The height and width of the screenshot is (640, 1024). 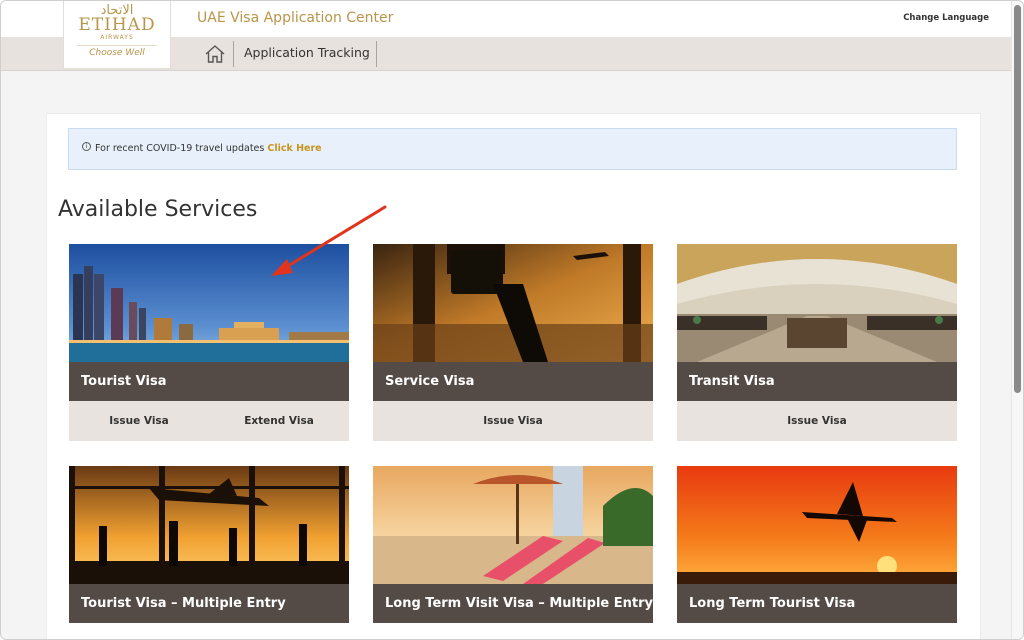 What do you see at coordinates (117, 45) in the screenshot?
I see `logo-divider` at bounding box center [117, 45].